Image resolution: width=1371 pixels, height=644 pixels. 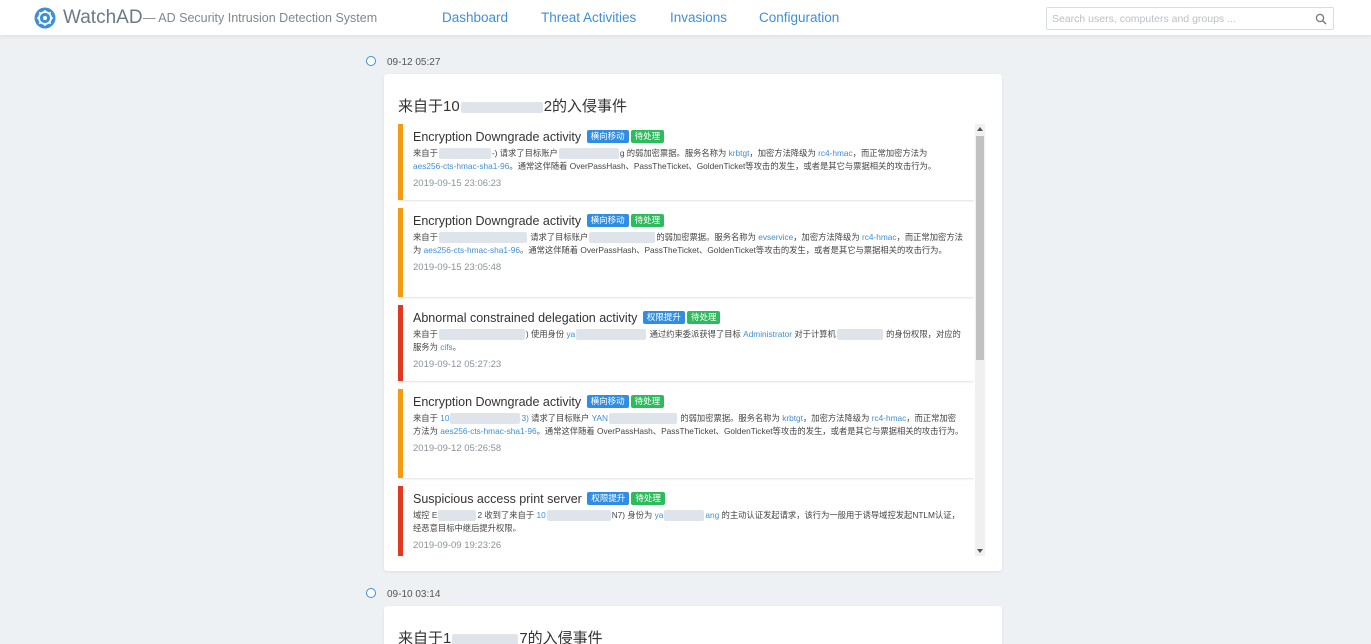 What do you see at coordinates (457, 545) in the screenshot?
I see `event-time: 2019-09-09 19:23:26` at bounding box center [457, 545].